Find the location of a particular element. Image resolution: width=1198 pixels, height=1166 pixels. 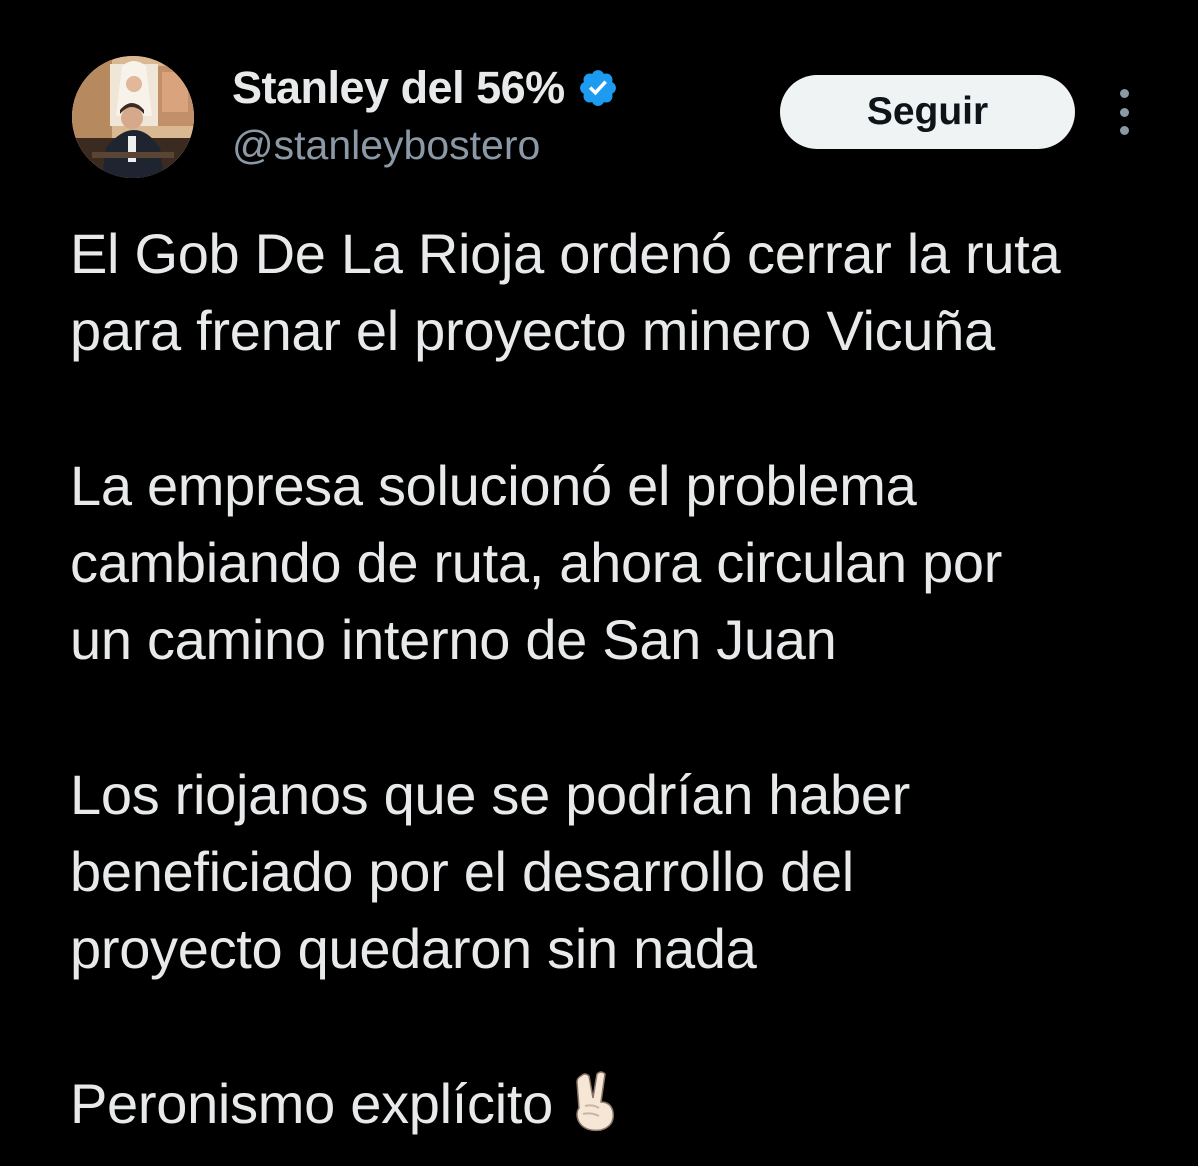

tweet-line: un camino interno de San Juan is located at coordinates (453, 639).